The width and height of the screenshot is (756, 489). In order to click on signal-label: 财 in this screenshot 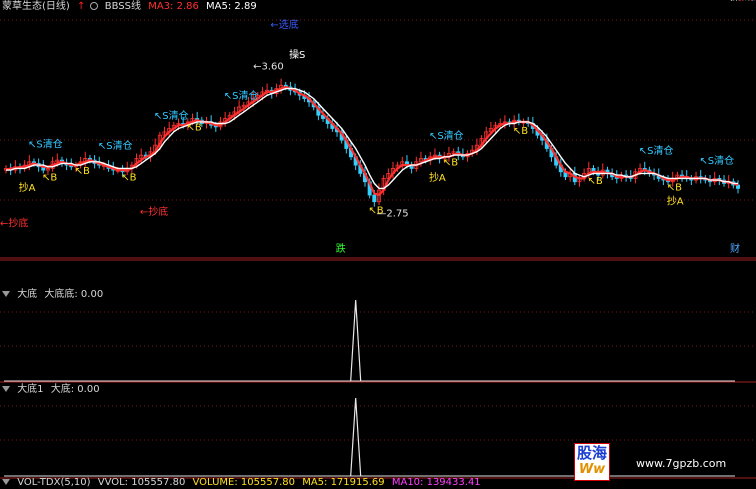, I will do `click(735, 248)`.